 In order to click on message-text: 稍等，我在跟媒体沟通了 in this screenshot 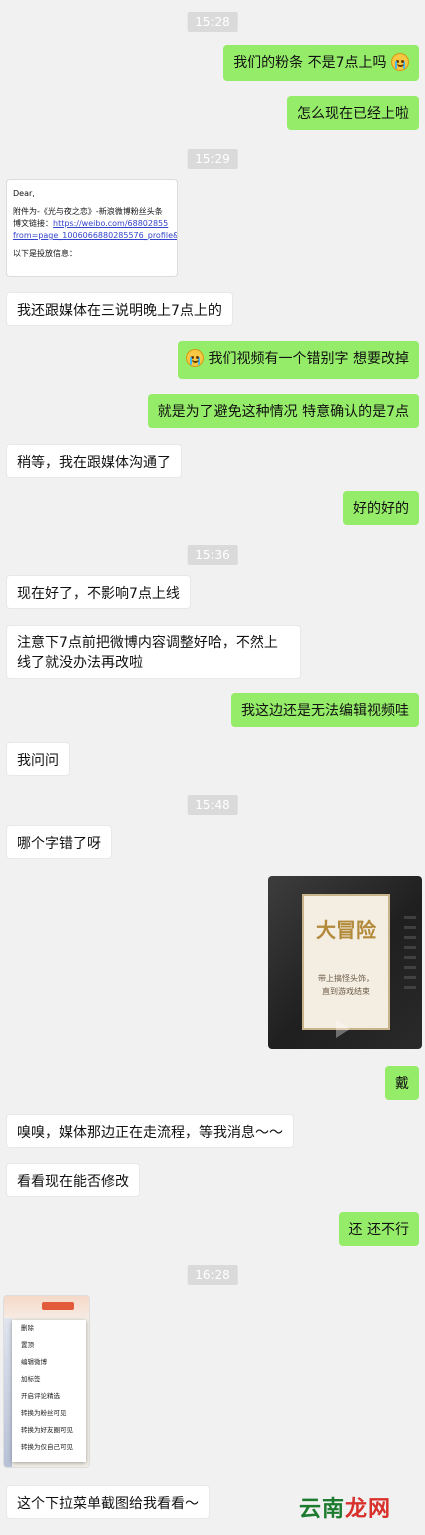, I will do `click(94, 463)`.